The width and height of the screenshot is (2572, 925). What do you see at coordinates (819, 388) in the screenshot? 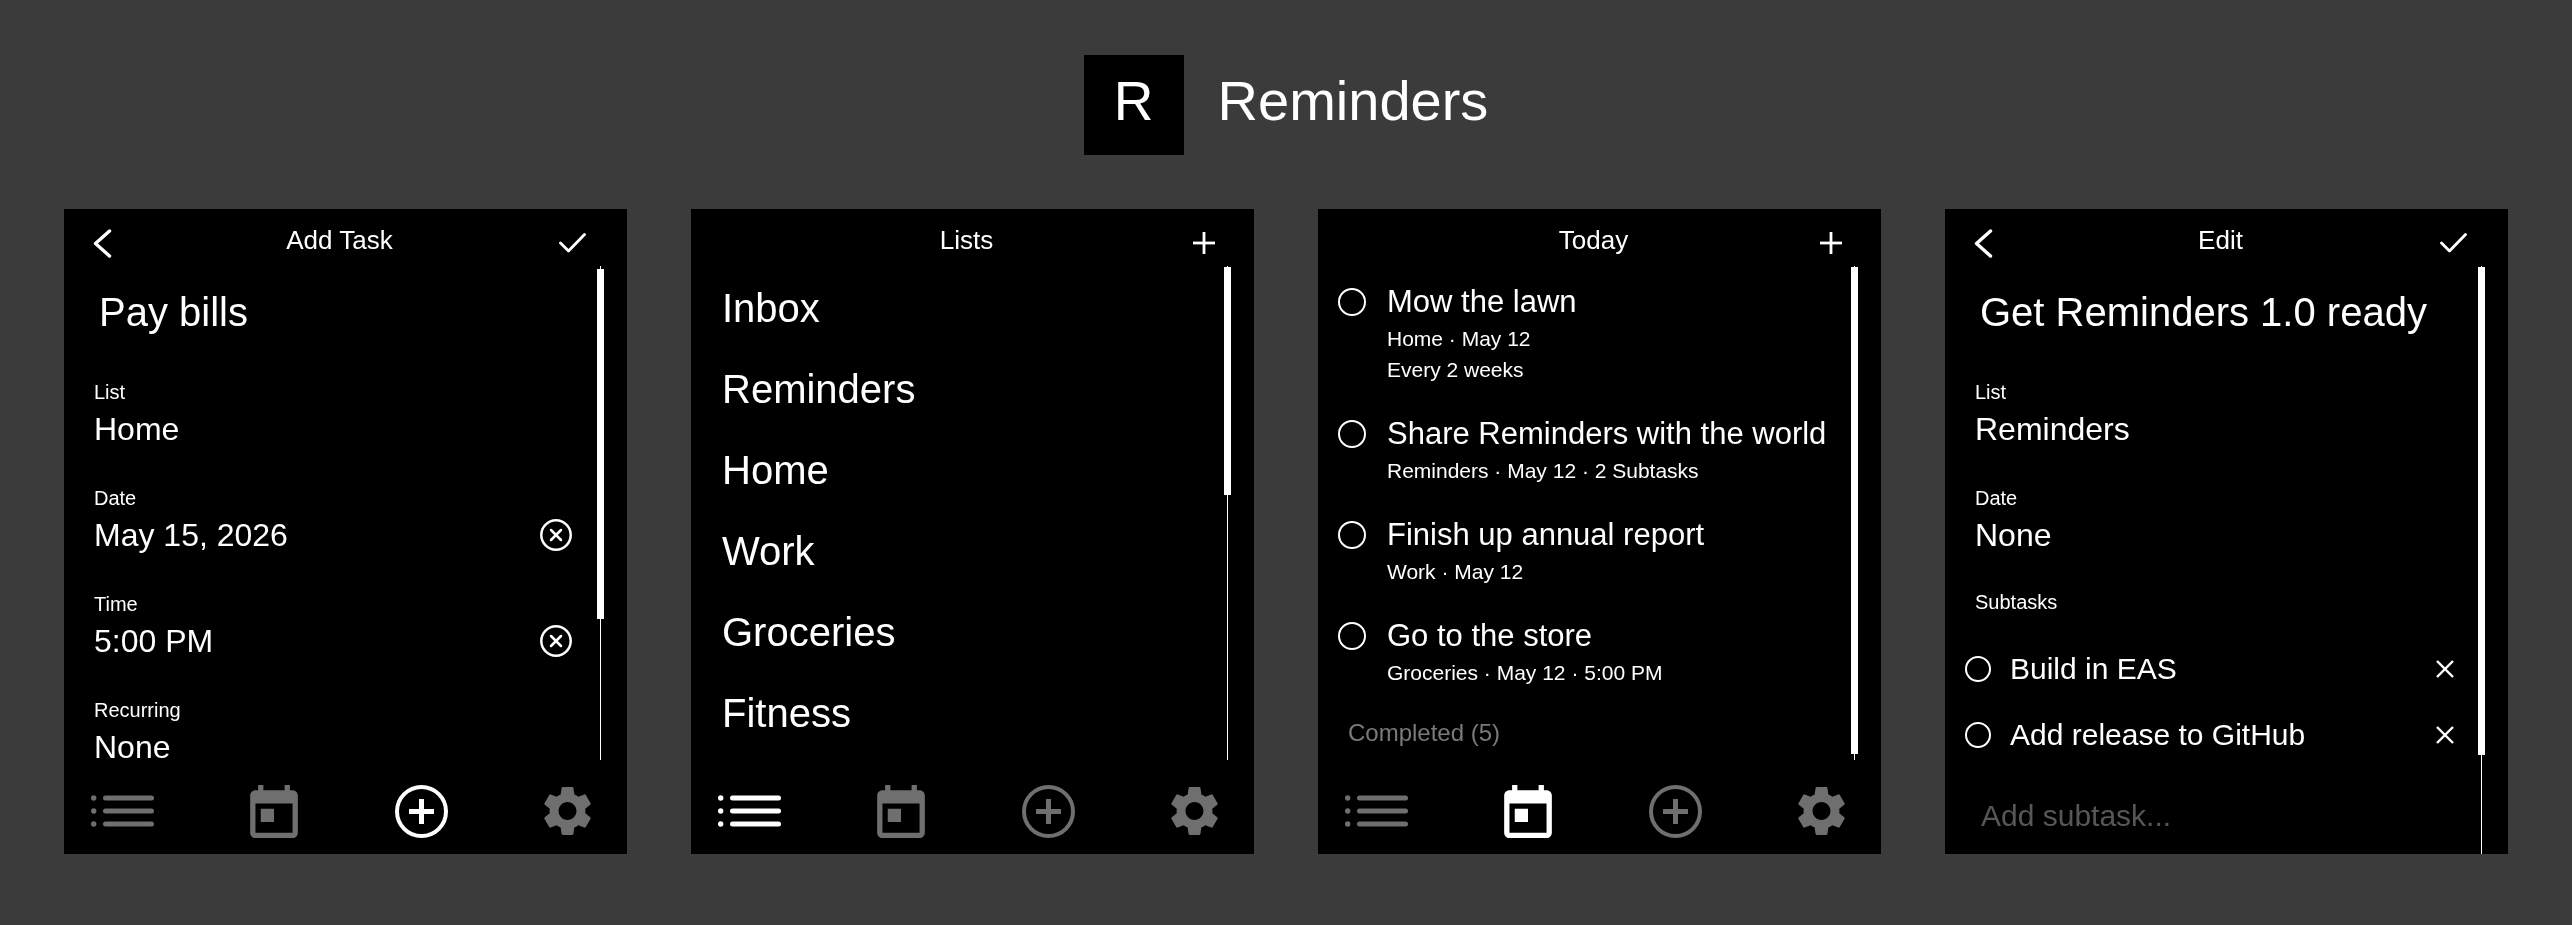
I see `list-item: Reminders` at bounding box center [819, 388].